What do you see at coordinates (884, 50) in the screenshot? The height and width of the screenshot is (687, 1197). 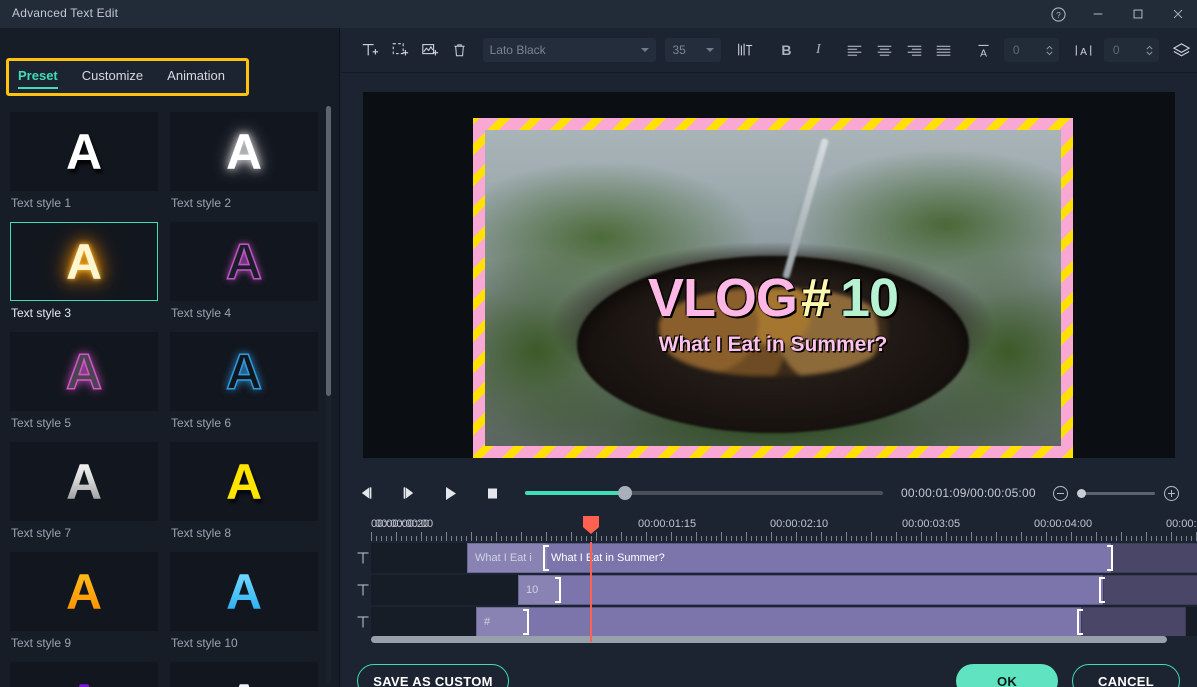 I see `align-center-icon` at bounding box center [884, 50].